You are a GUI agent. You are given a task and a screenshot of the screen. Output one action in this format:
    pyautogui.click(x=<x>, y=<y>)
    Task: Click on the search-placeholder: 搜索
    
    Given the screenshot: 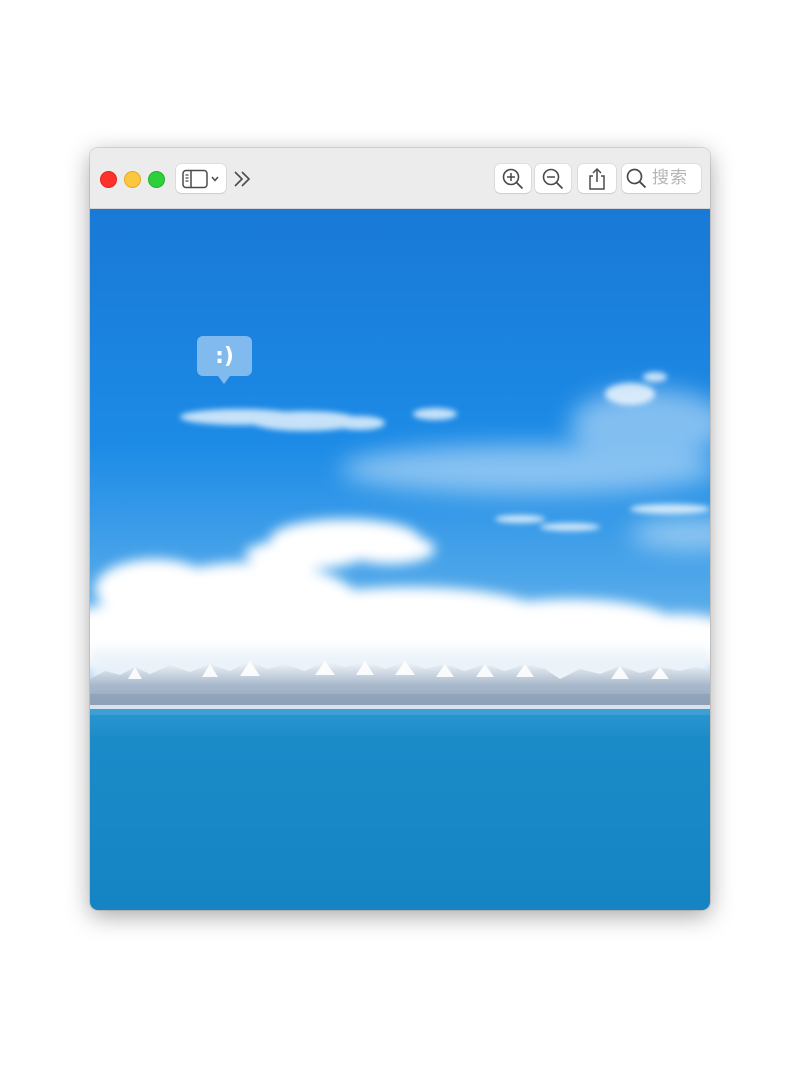 What is the action you would take?
    pyautogui.click(x=670, y=178)
    